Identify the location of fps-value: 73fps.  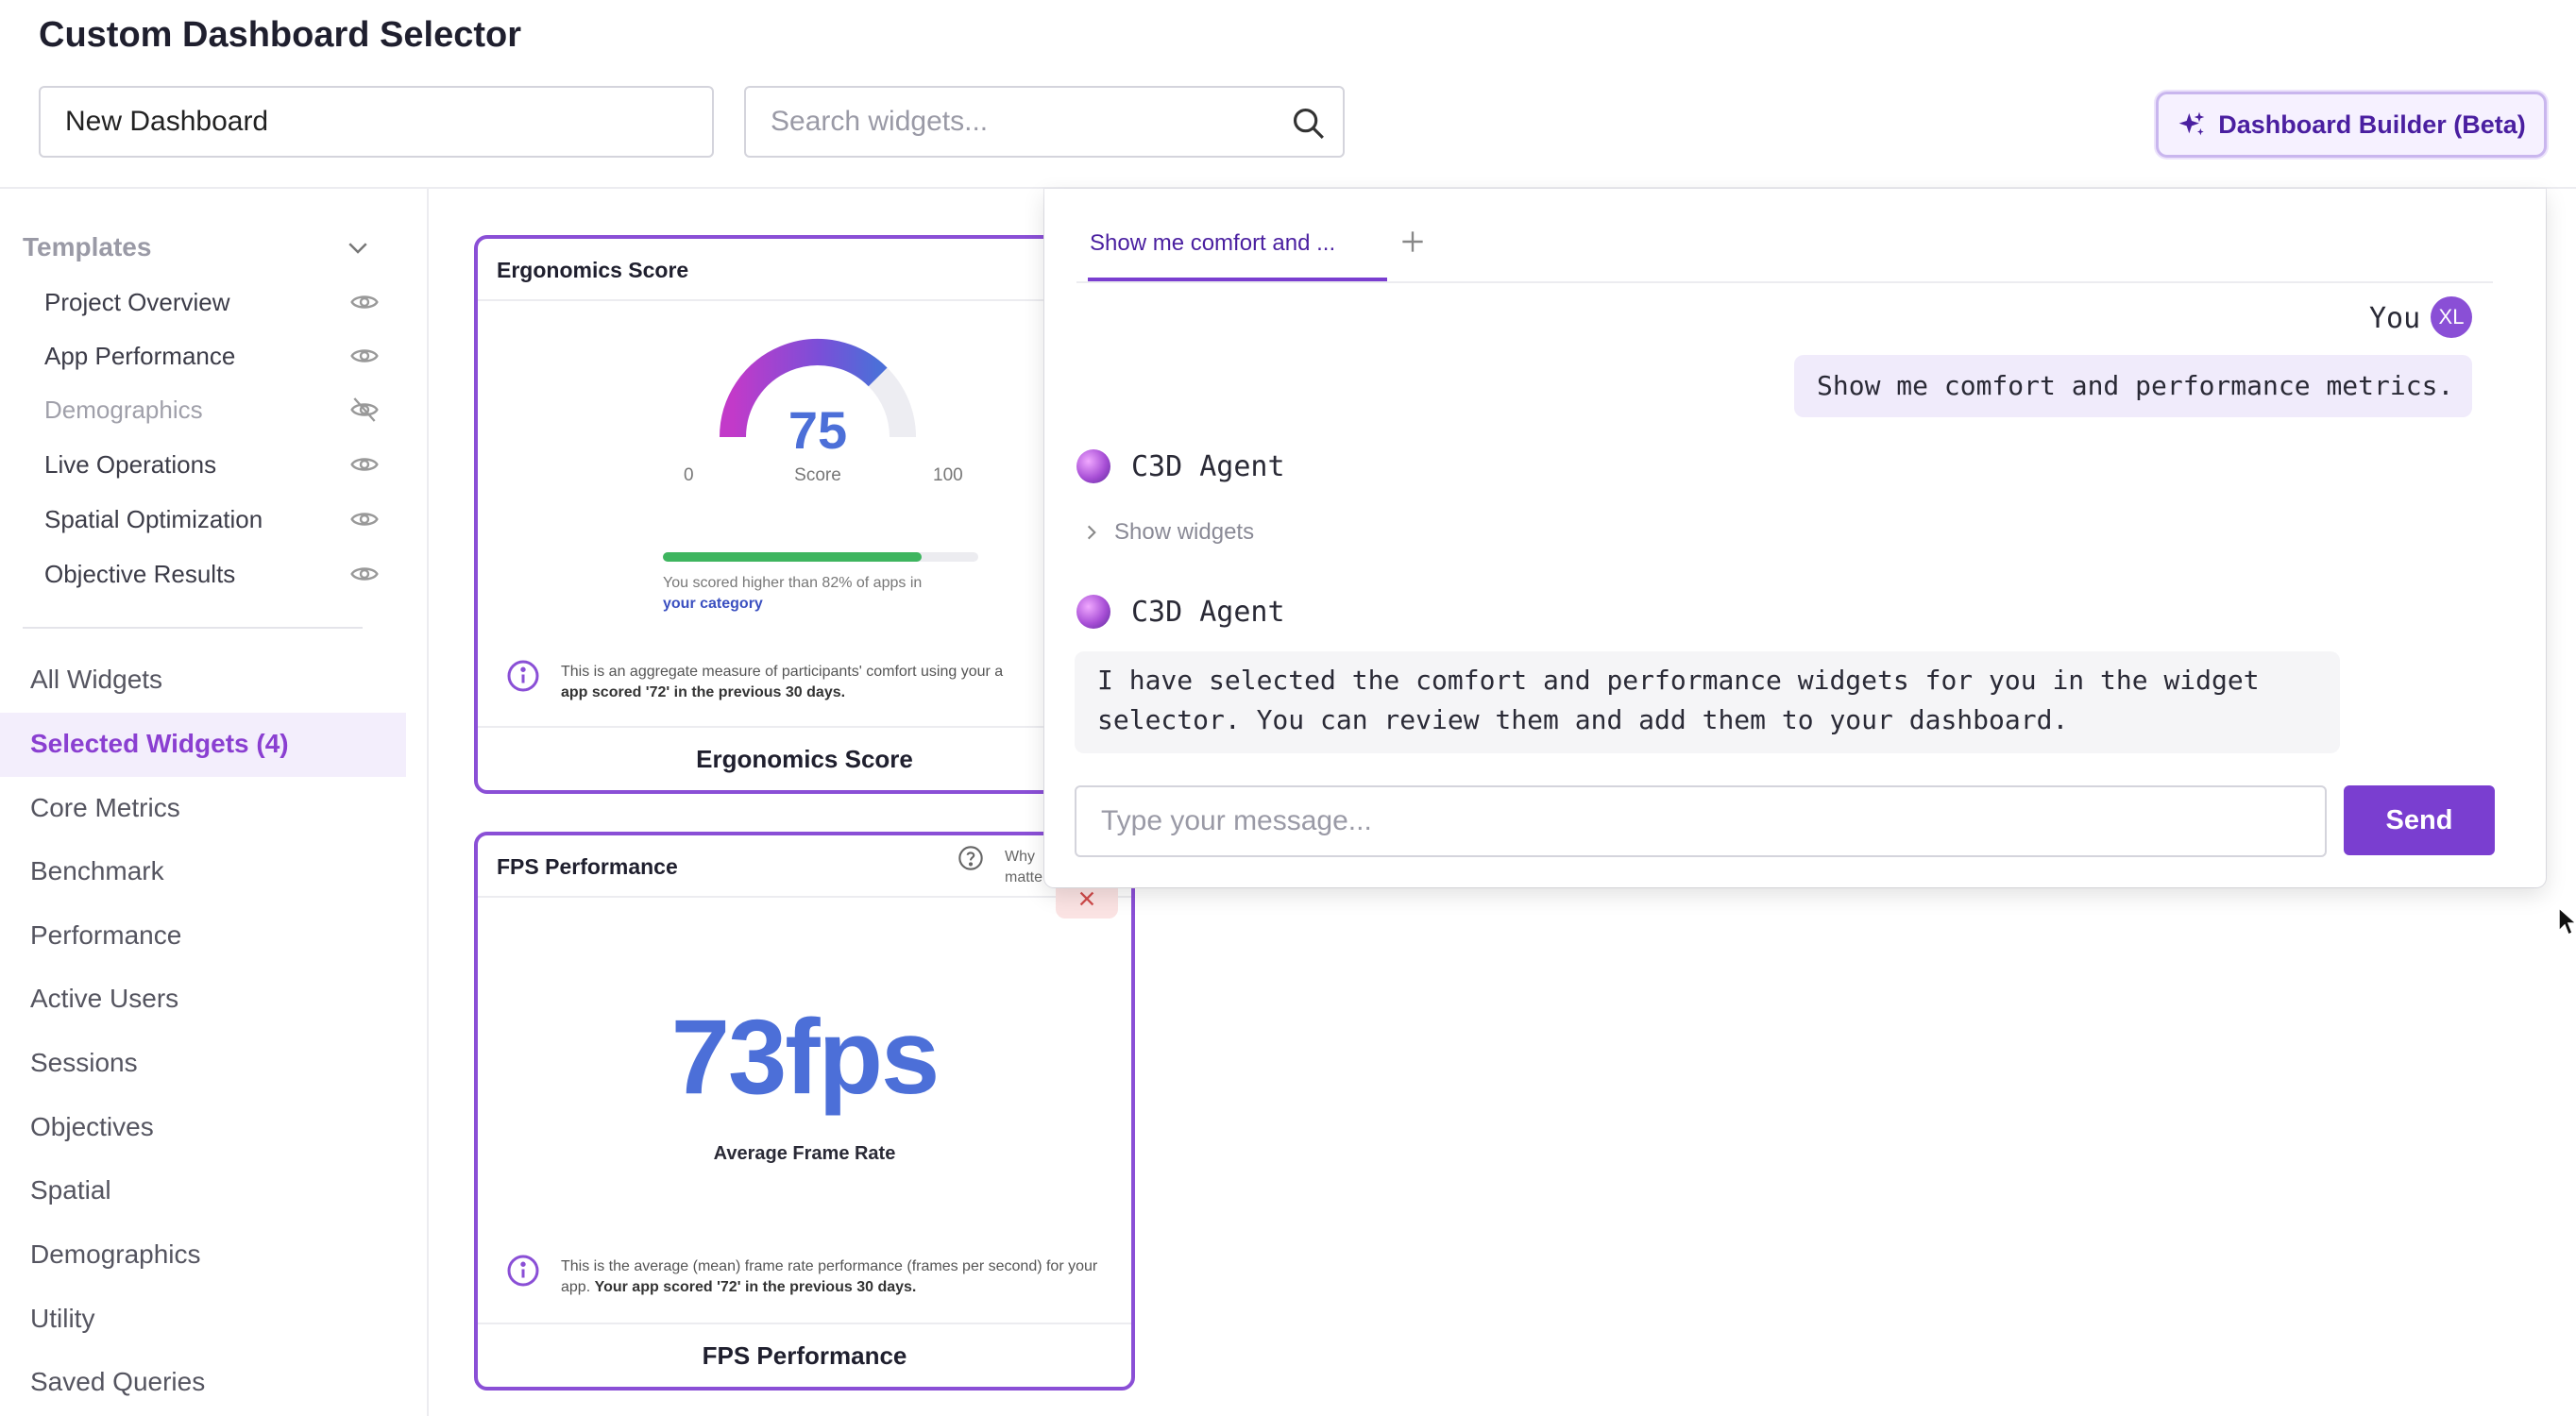
(805, 1057).